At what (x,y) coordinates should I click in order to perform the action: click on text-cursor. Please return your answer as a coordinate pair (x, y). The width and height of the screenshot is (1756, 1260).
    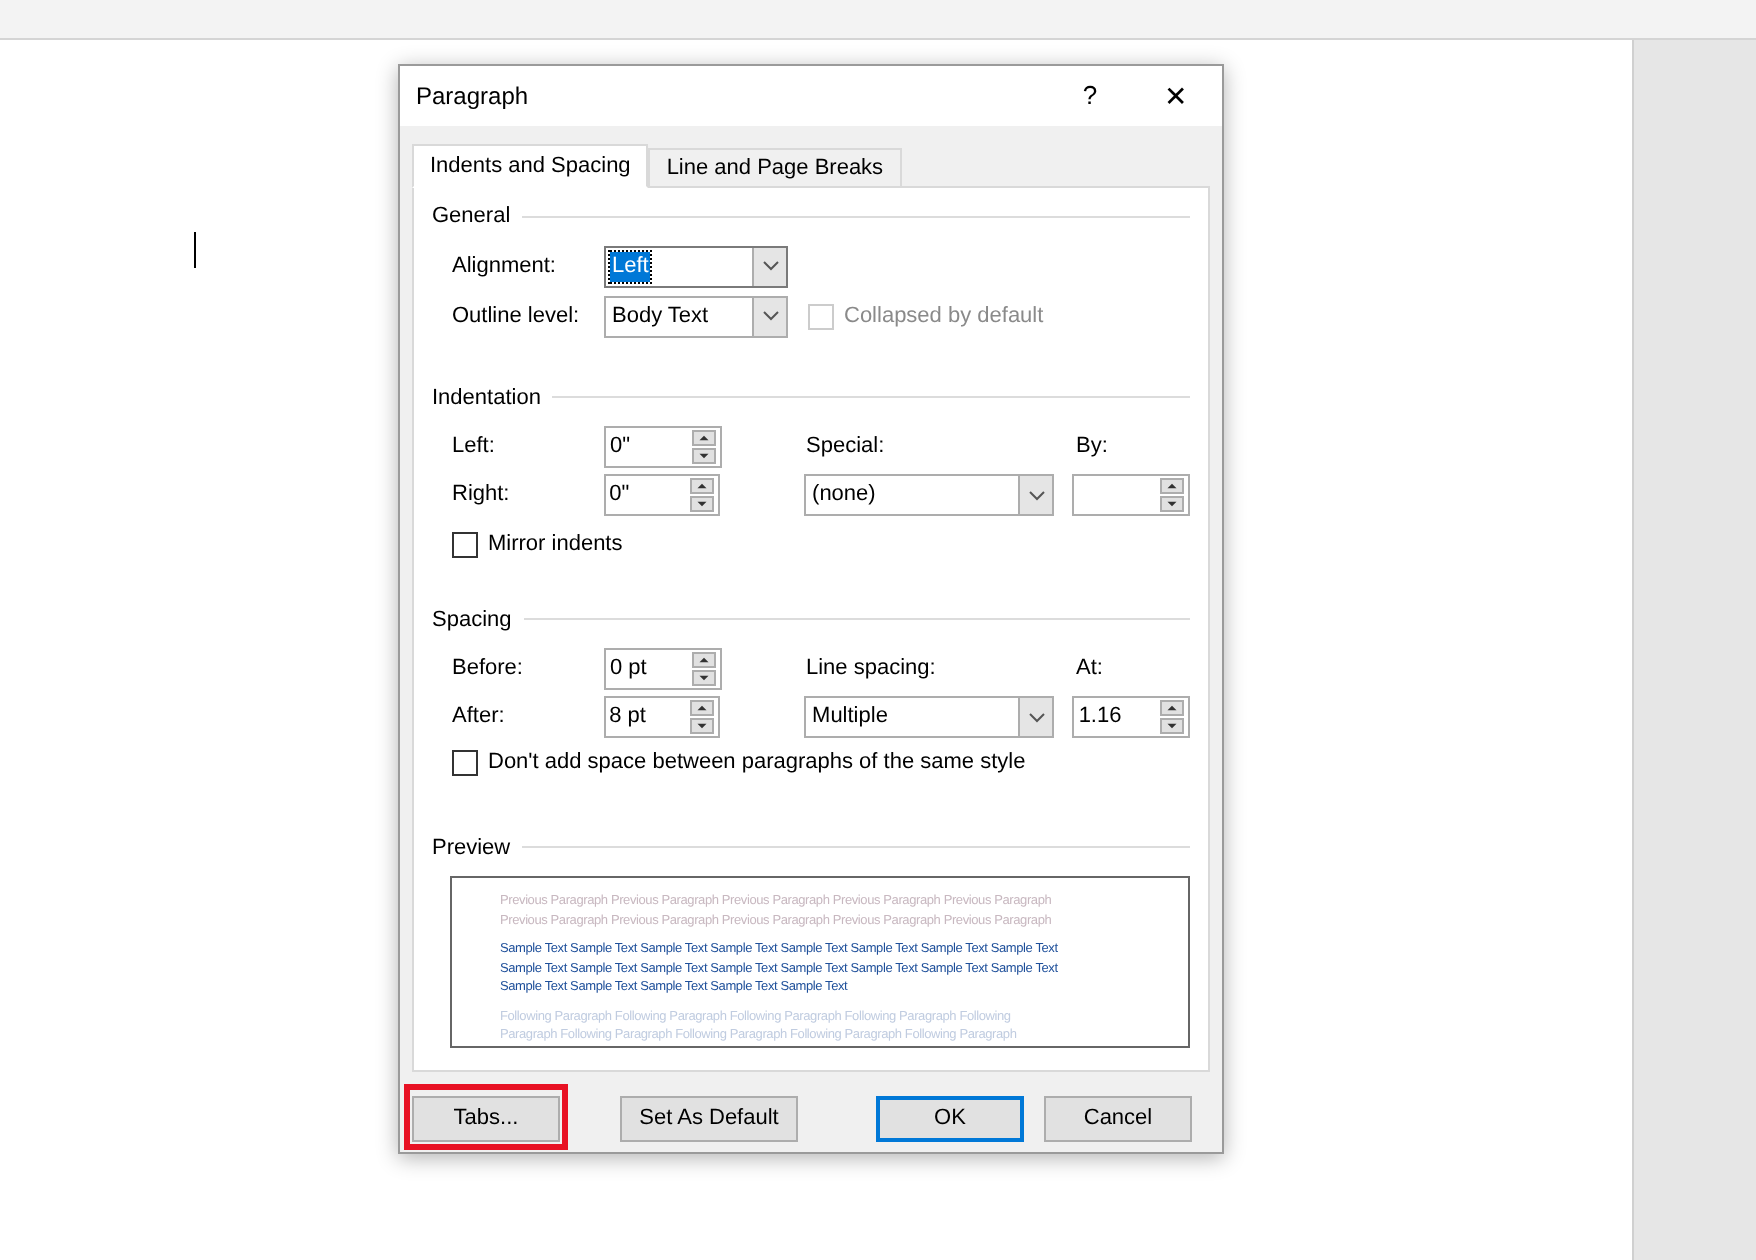
    Looking at the image, I should click on (195, 250).